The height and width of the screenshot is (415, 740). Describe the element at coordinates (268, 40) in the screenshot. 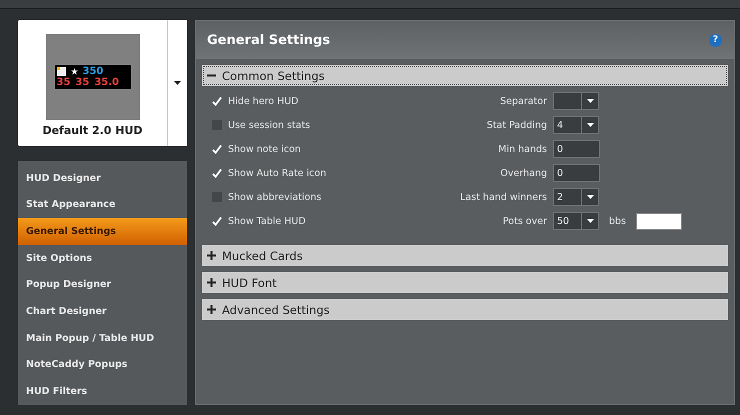

I see `panel-title: General Settings` at that location.